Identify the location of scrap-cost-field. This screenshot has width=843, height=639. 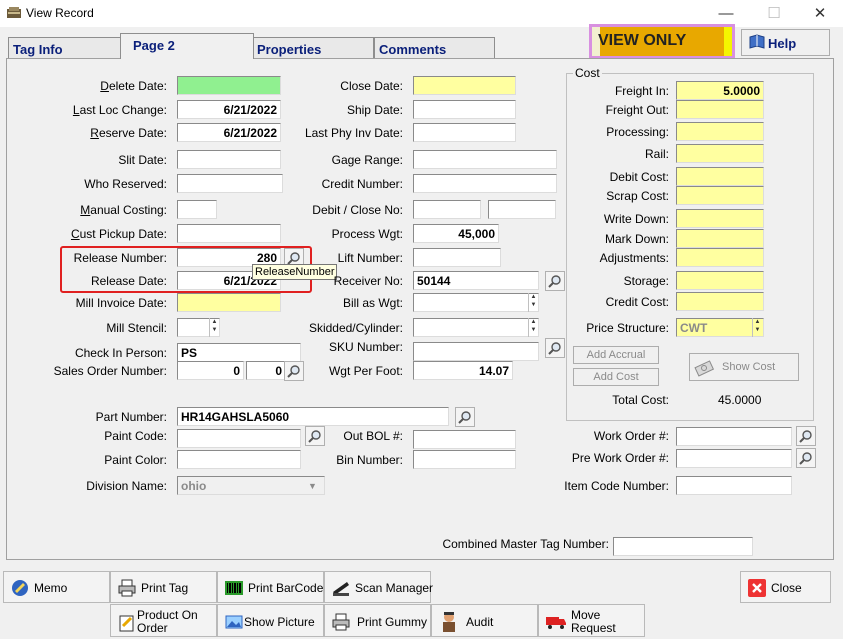
(720, 195).